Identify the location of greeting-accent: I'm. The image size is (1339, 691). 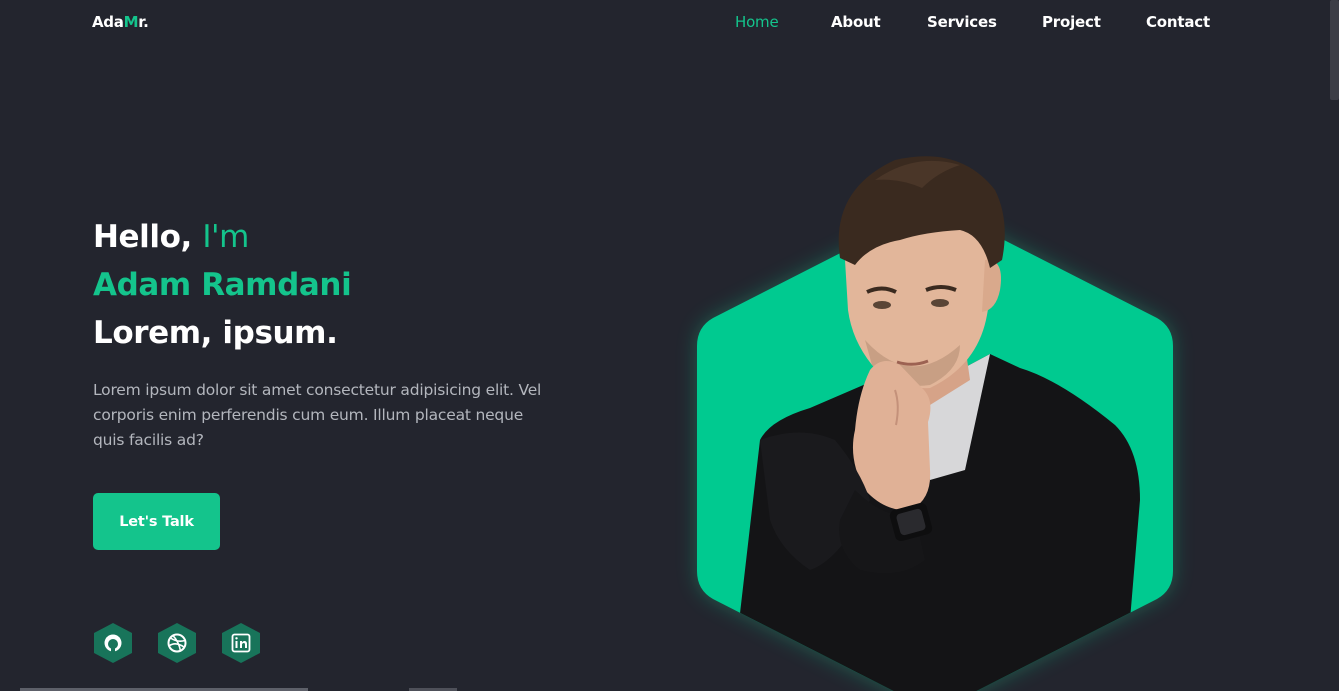
(225, 237).